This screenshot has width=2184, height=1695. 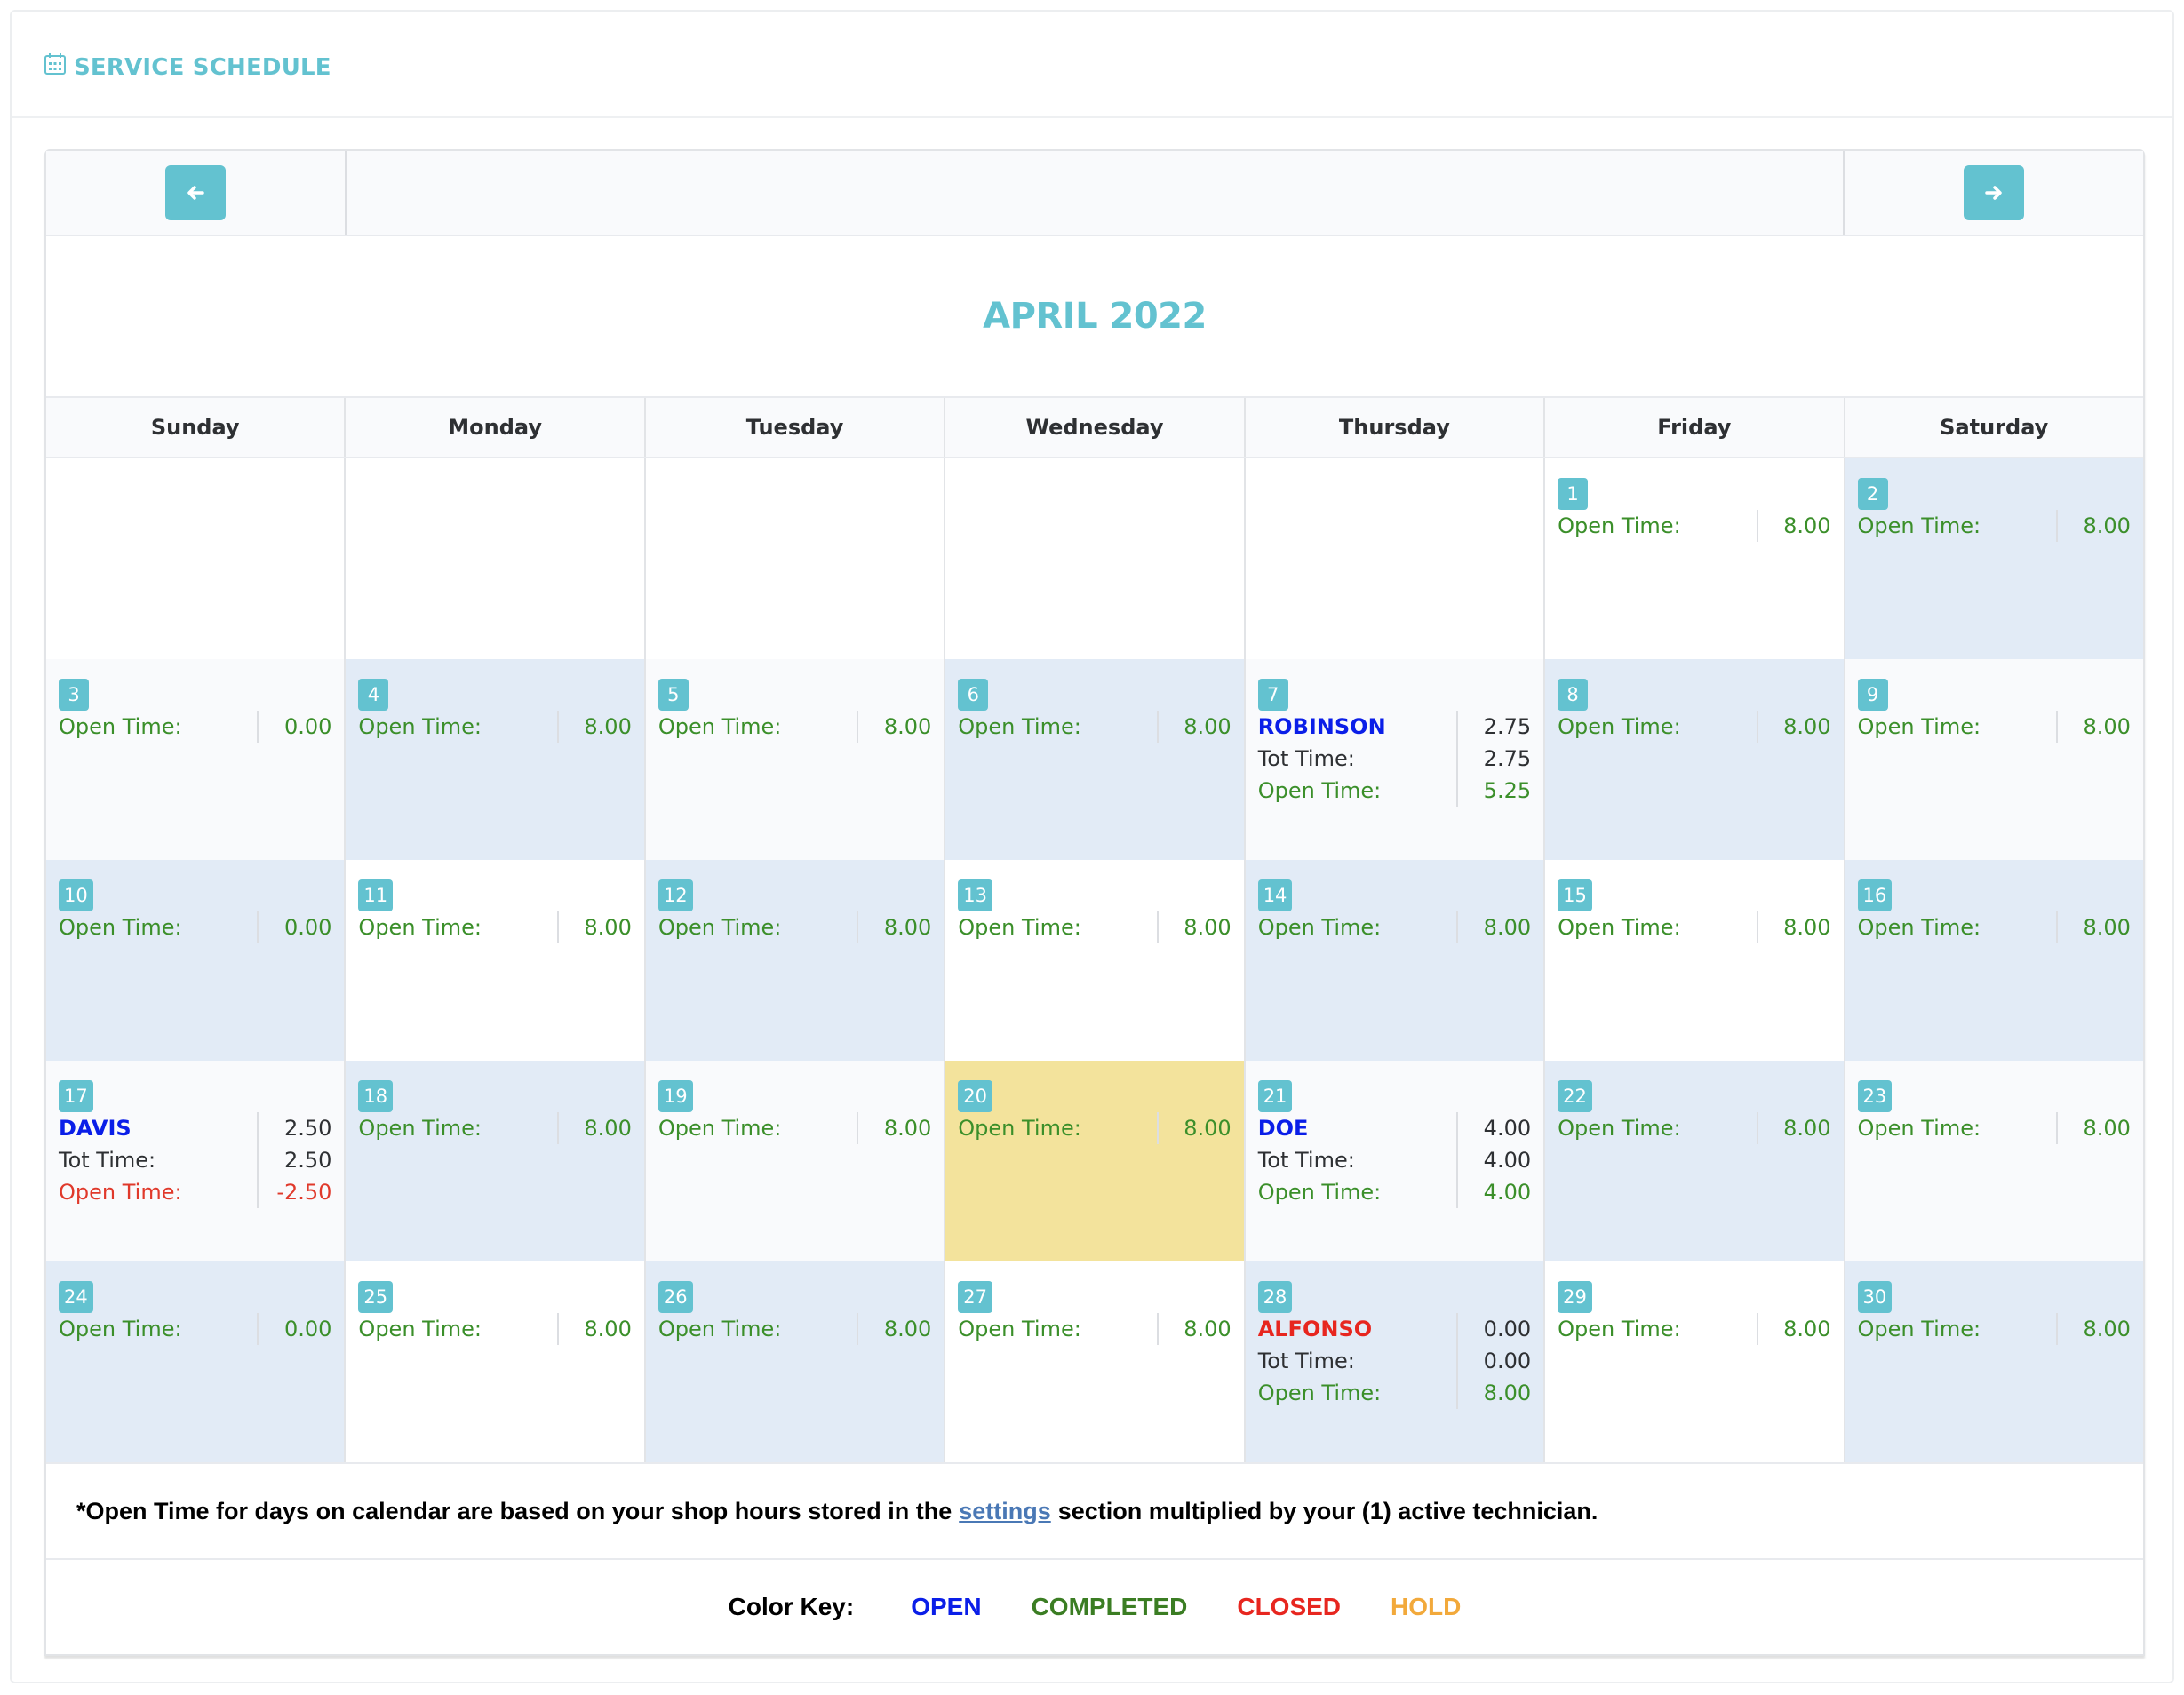 What do you see at coordinates (794, 1161) in the screenshot?
I see `calendar-day: 19 Open Time: 8.00` at bounding box center [794, 1161].